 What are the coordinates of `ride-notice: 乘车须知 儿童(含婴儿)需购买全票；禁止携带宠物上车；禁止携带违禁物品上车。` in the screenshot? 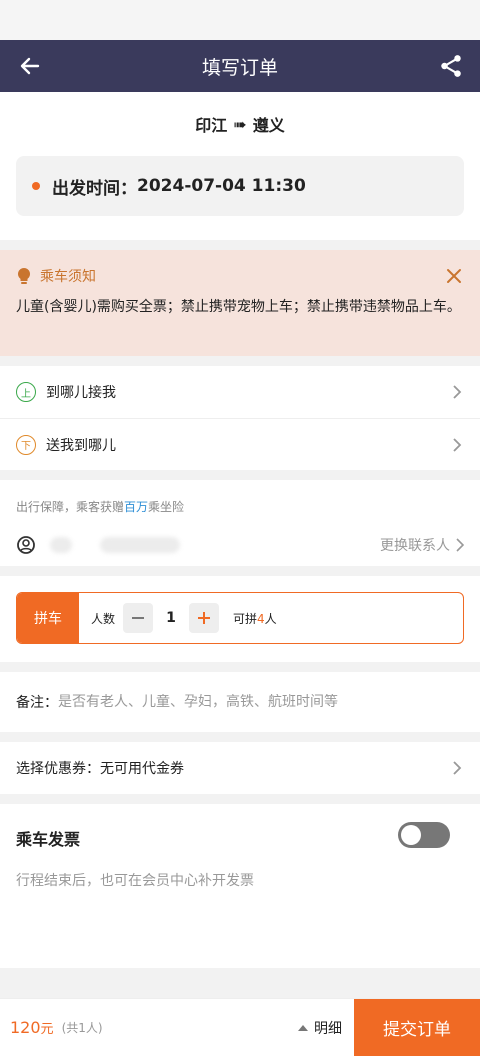 It's located at (240, 303).